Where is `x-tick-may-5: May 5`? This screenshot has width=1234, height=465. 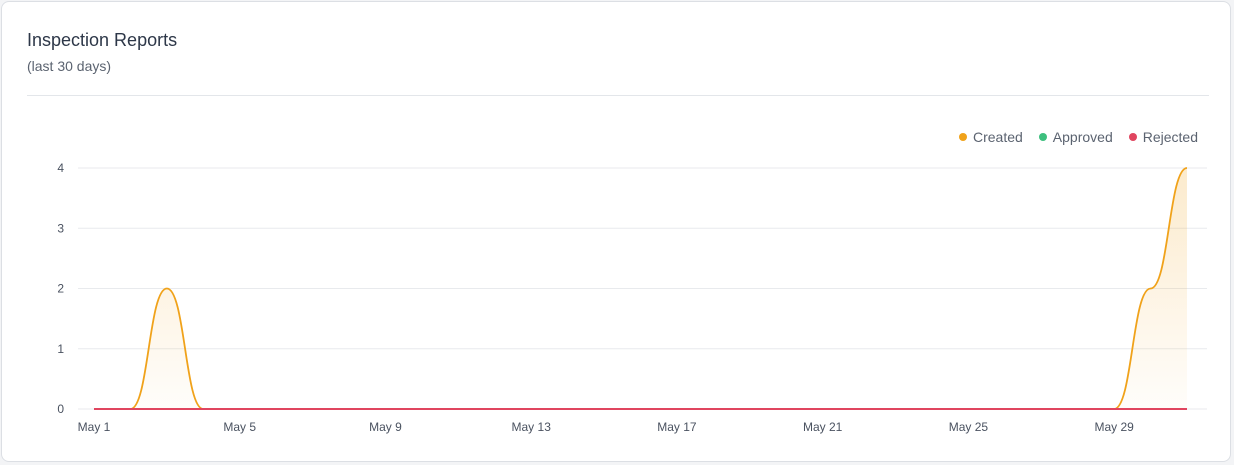
x-tick-may-5: May 5 is located at coordinates (239, 427).